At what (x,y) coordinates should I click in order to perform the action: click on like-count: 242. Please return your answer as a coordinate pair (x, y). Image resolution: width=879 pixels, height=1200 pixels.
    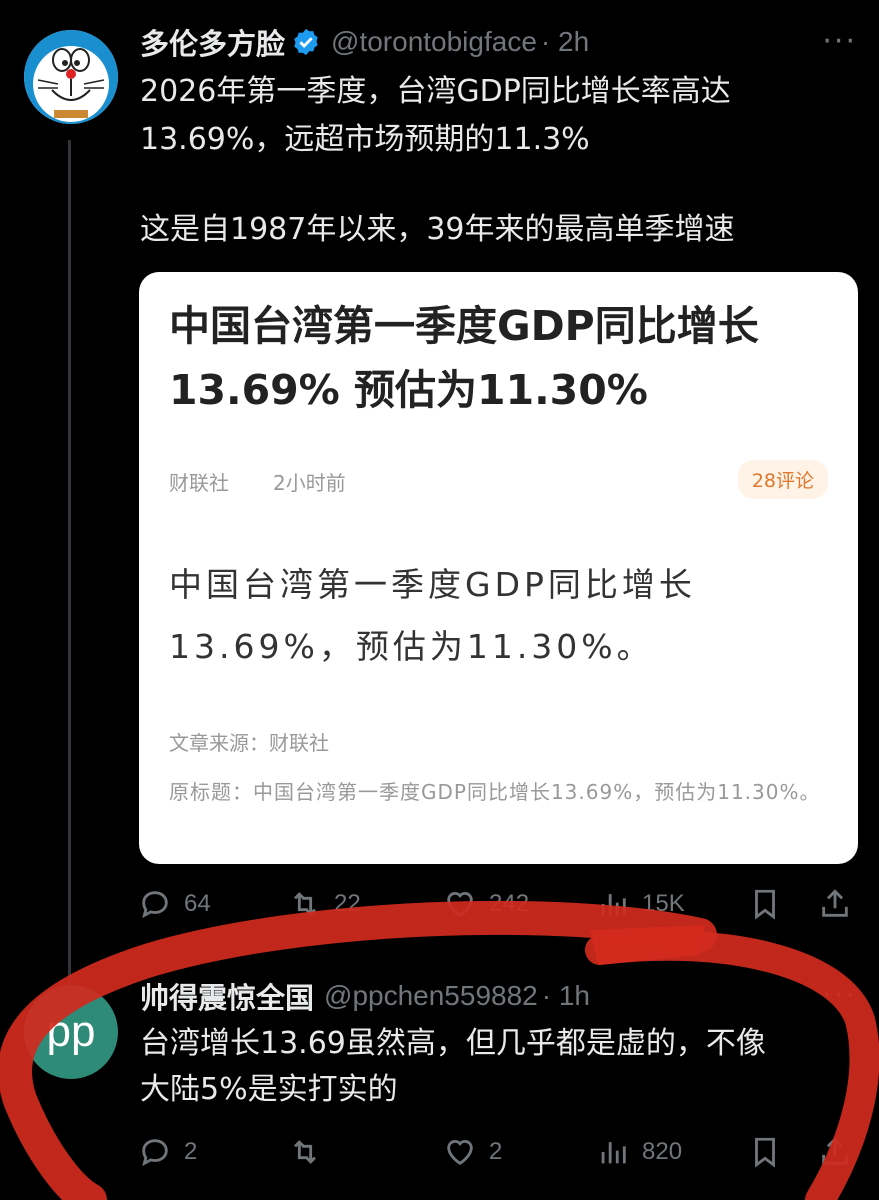
    Looking at the image, I should click on (509, 903).